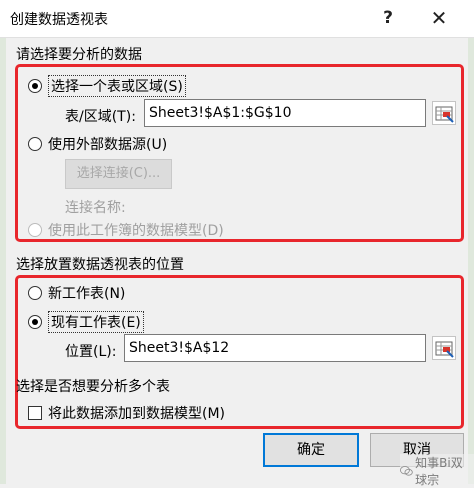  I want to click on section-heading-data: 请选择要分析的数据, so click(79, 55).